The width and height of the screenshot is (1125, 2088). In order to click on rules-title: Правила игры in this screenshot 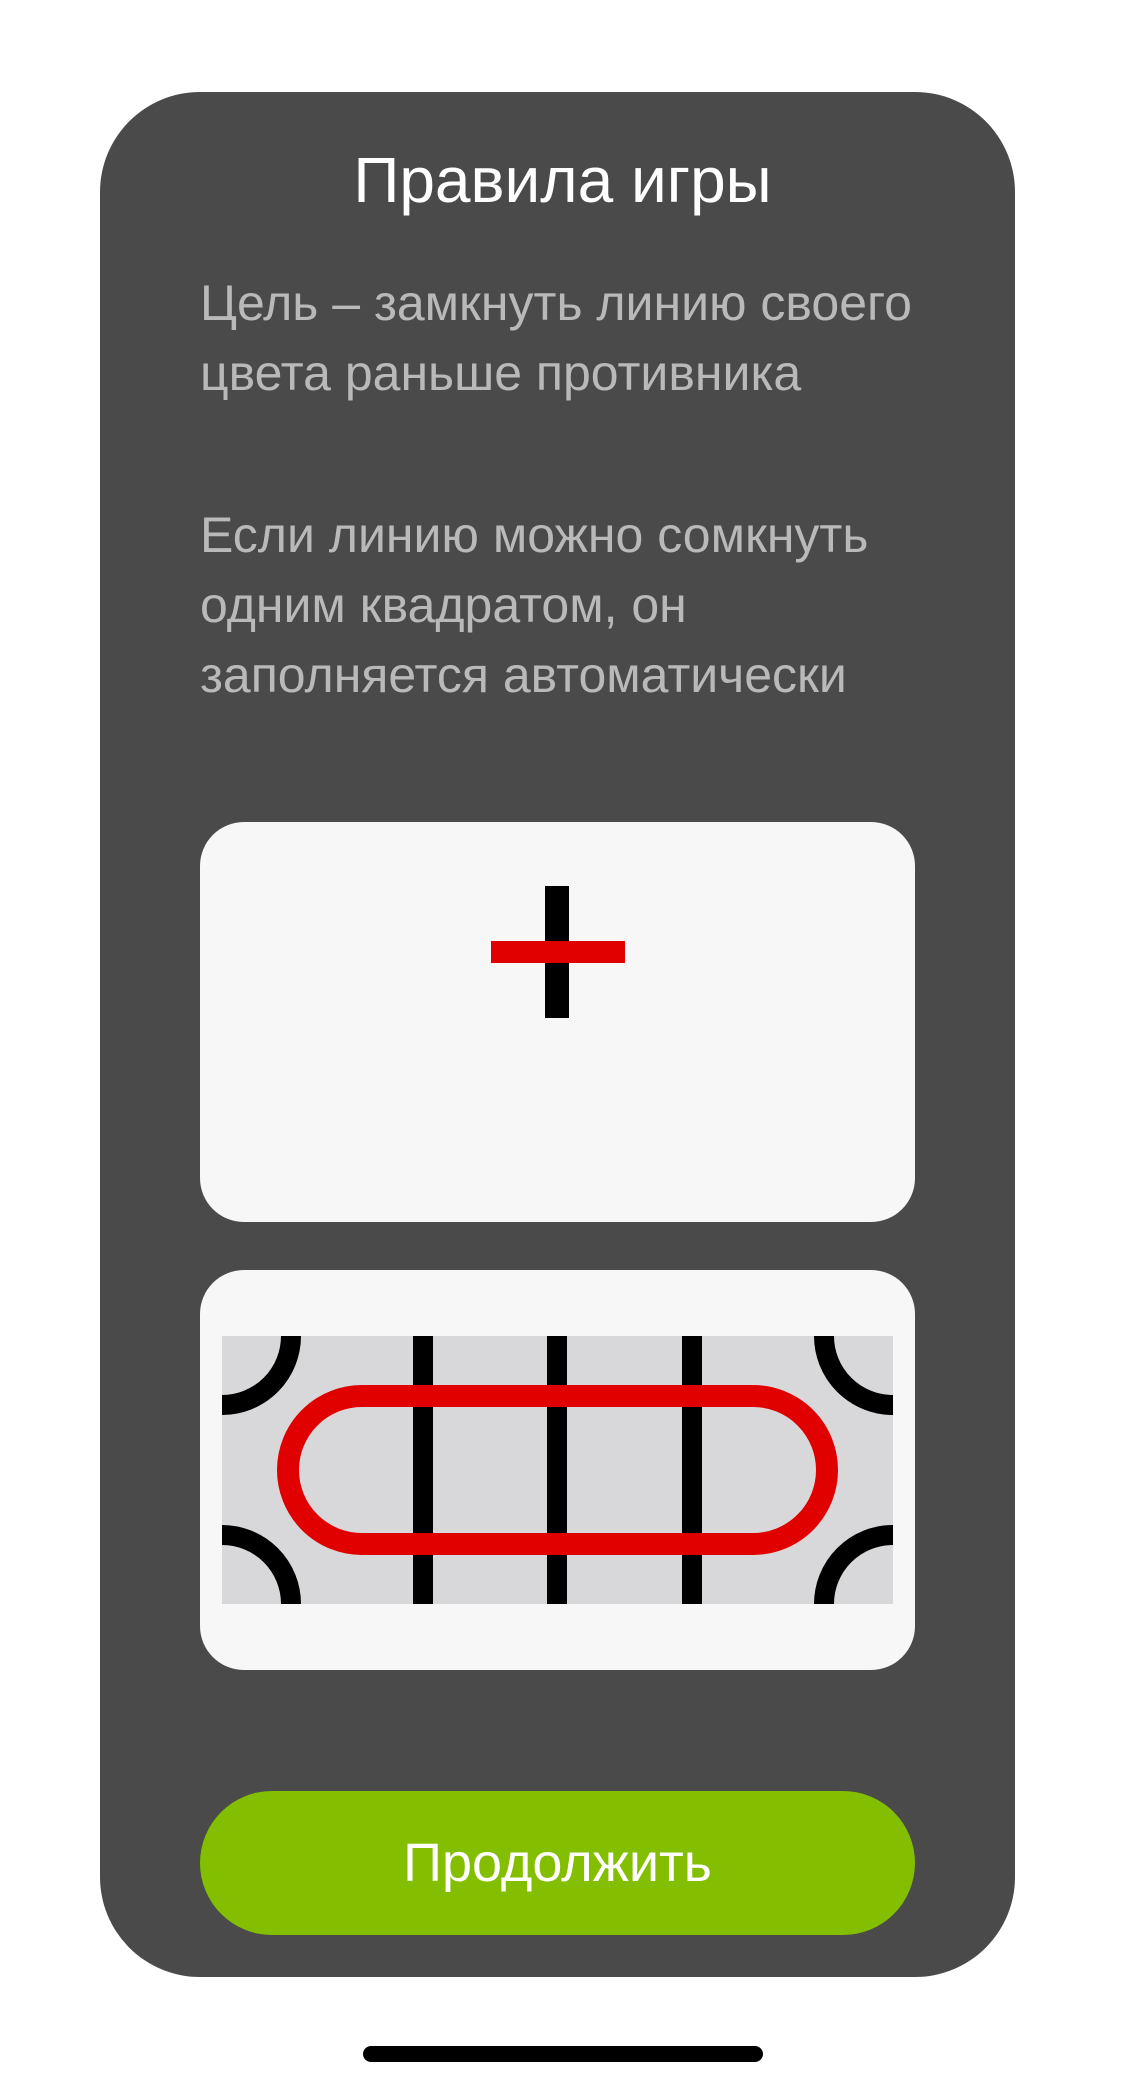, I will do `click(562, 180)`.